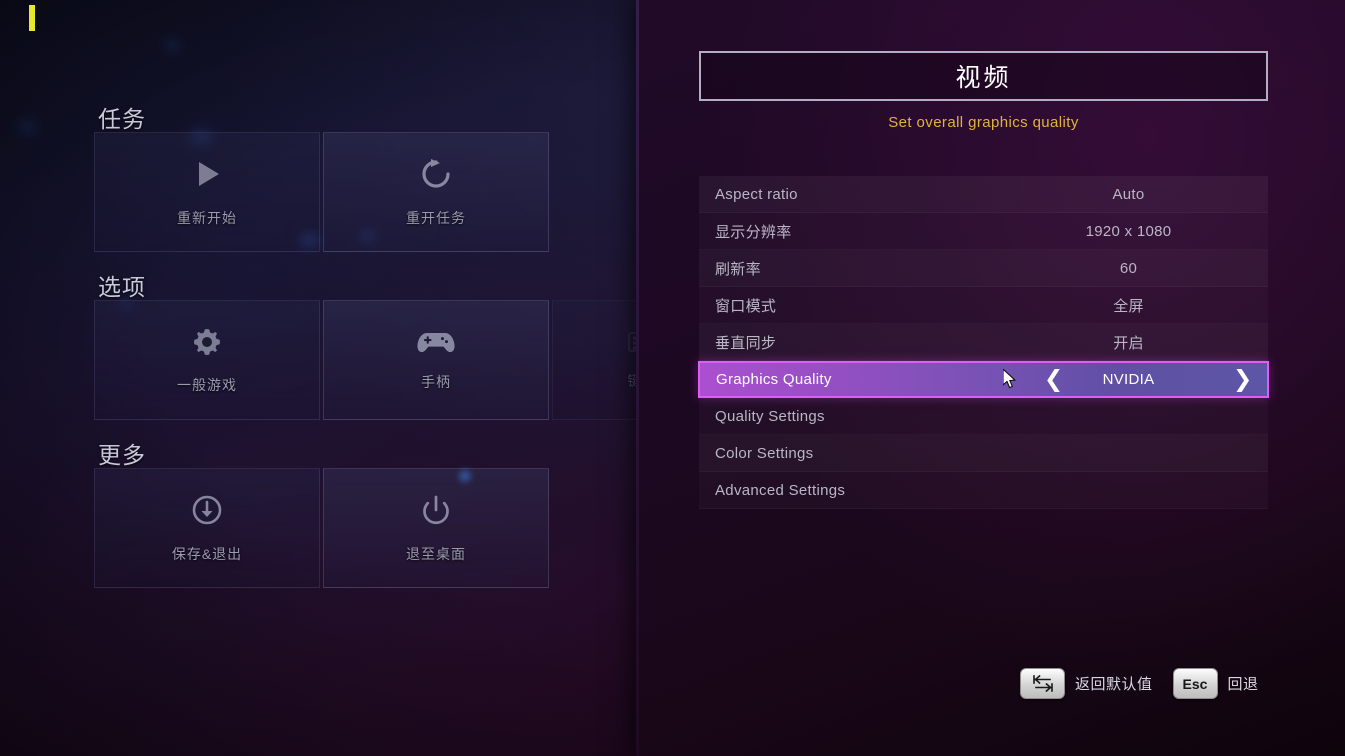 This screenshot has width=1345, height=756. I want to click on panel-title-box: 视频, so click(983, 76).